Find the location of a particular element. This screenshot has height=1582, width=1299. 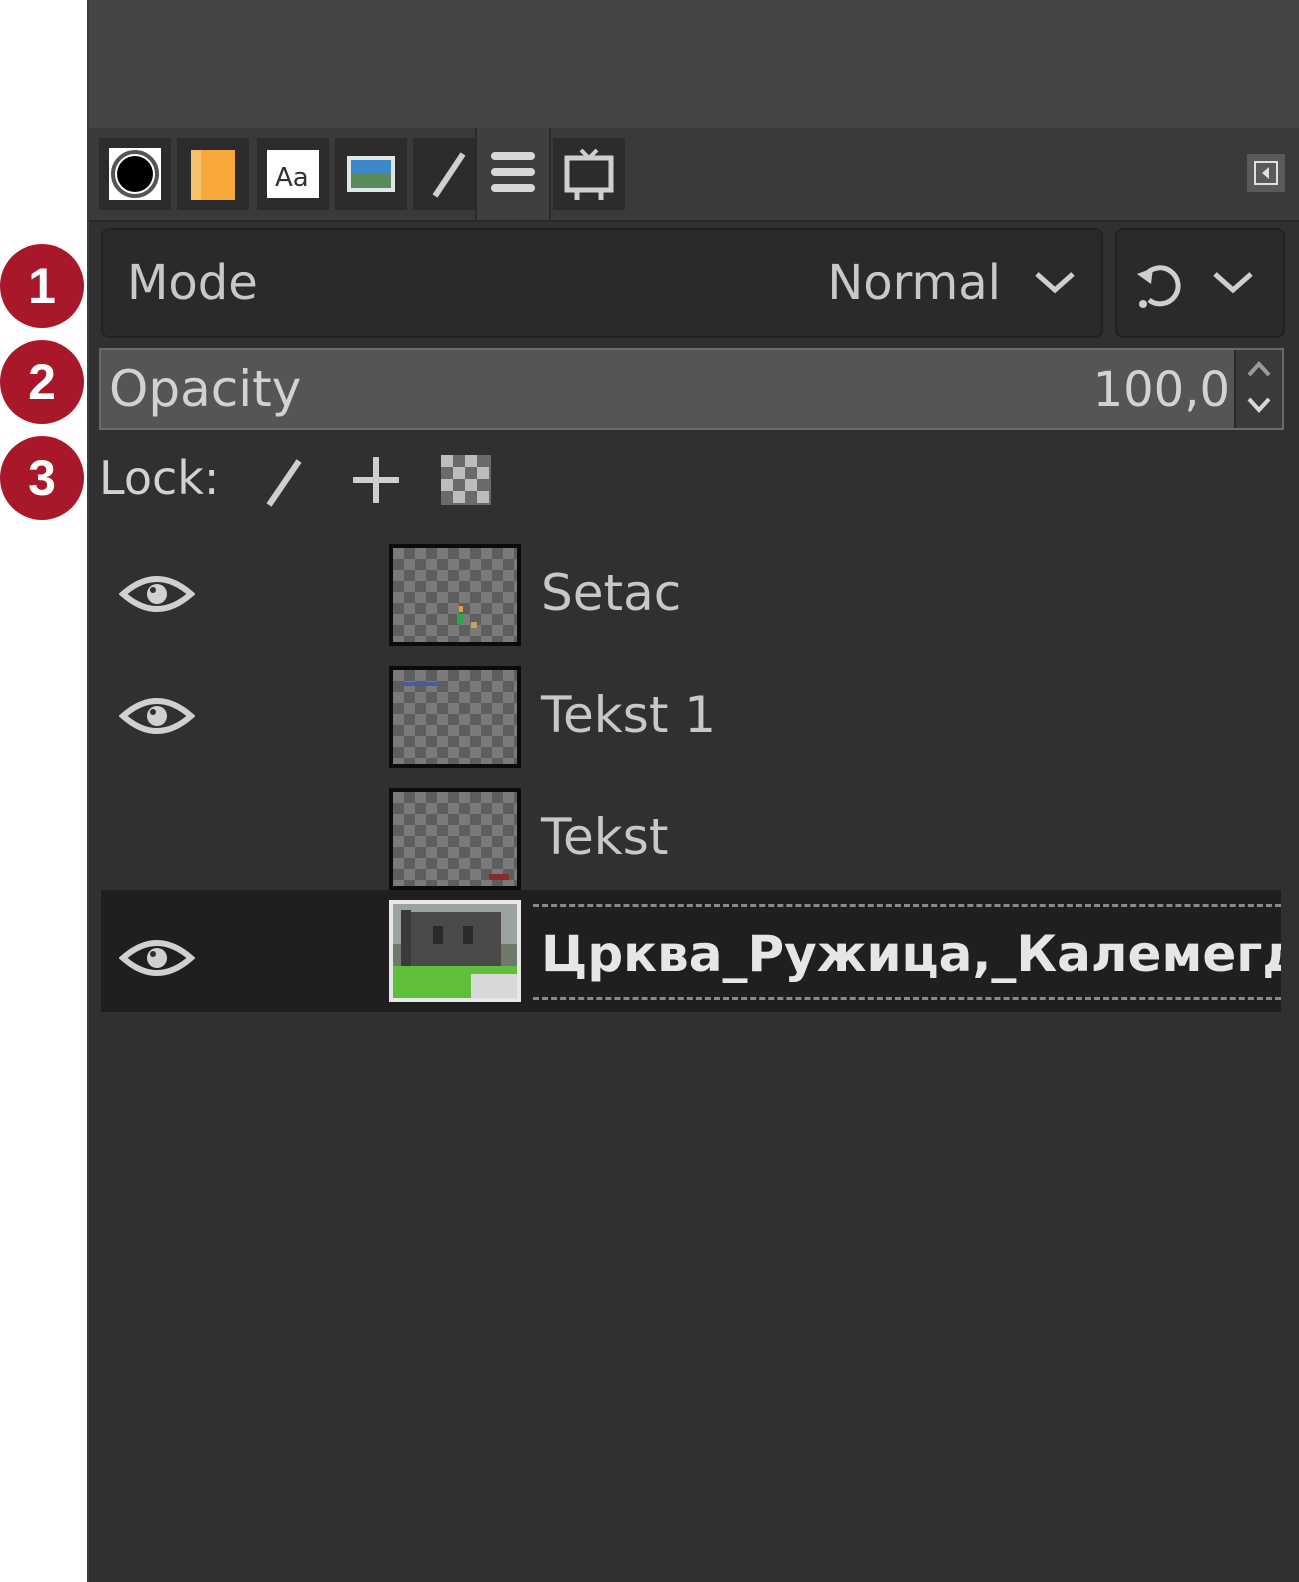

opacity-value: 100,0 is located at coordinates (1161, 390).